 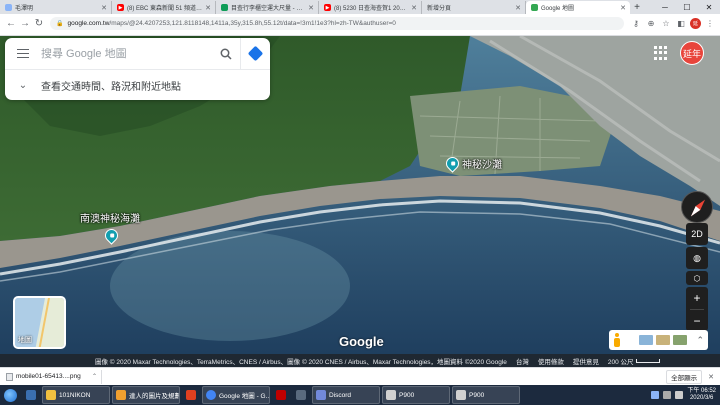 I want to click on browser-tab-4: ▶ (8) 5230 日查海查賀1 2018/6/ ✕, so click(x=370, y=7).